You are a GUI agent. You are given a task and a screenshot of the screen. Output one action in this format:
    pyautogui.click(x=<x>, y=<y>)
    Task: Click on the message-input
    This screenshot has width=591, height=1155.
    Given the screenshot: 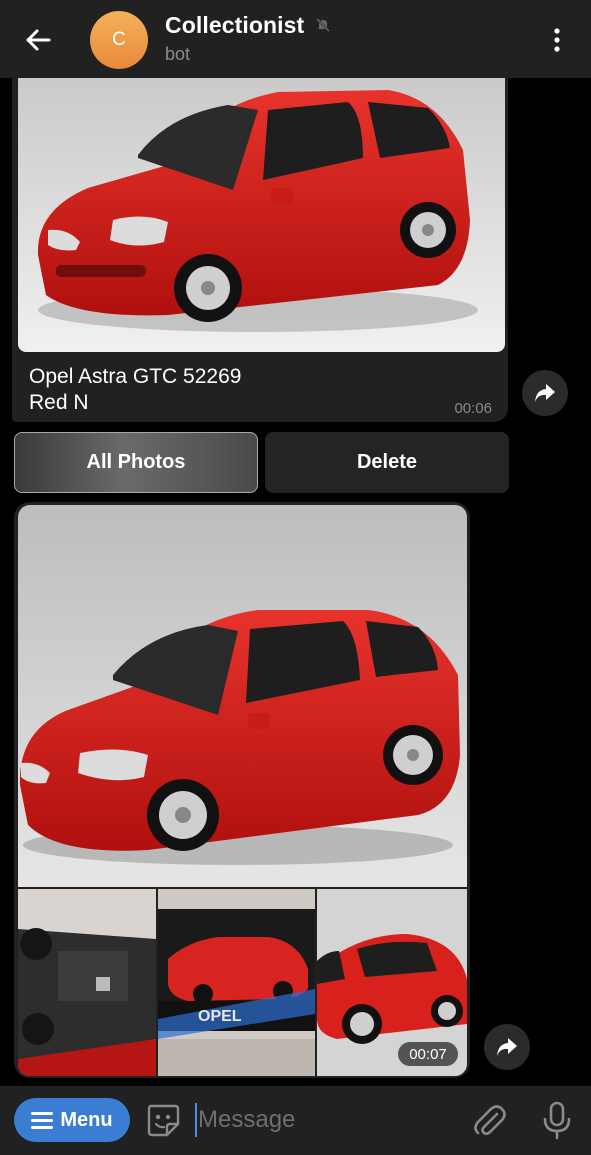 What is the action you would take?
    pyautogui.click(x=323, y=1120)
    